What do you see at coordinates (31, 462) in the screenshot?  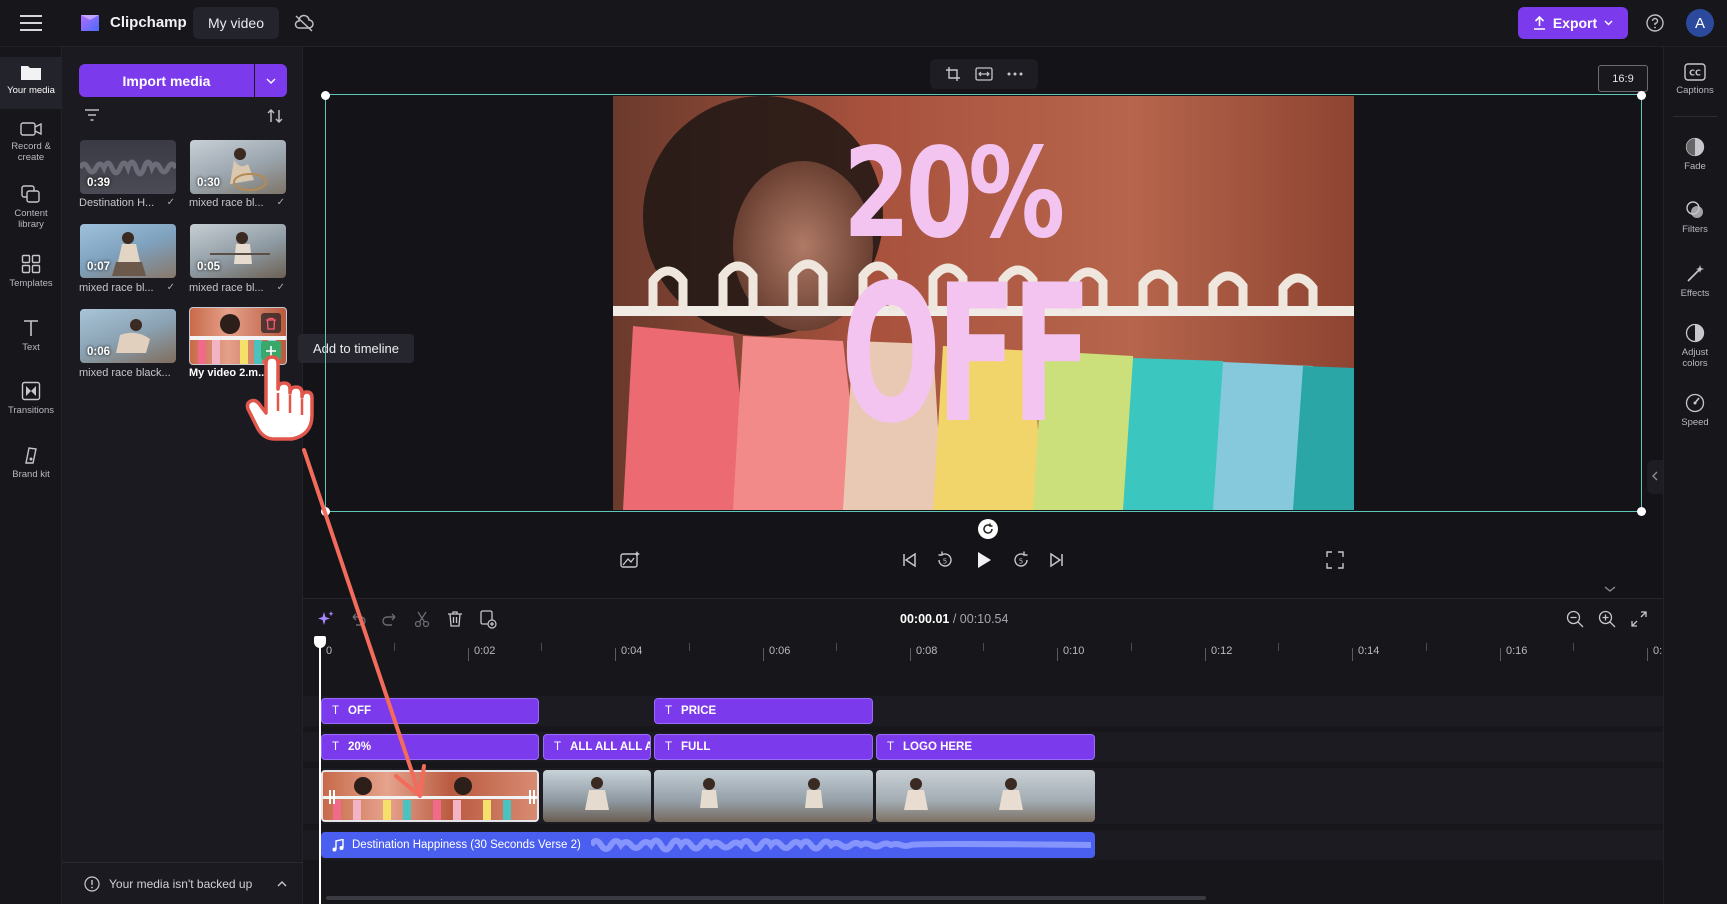 I see `nav-brand-kit: Brand kit` at bounding box center [31, 462].